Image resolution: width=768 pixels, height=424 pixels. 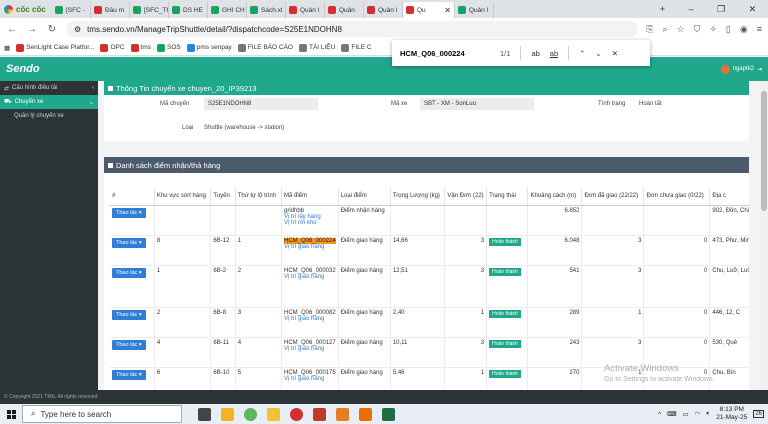 I want to click on tab-close-icon: ✕, so click(x=447, y=10).